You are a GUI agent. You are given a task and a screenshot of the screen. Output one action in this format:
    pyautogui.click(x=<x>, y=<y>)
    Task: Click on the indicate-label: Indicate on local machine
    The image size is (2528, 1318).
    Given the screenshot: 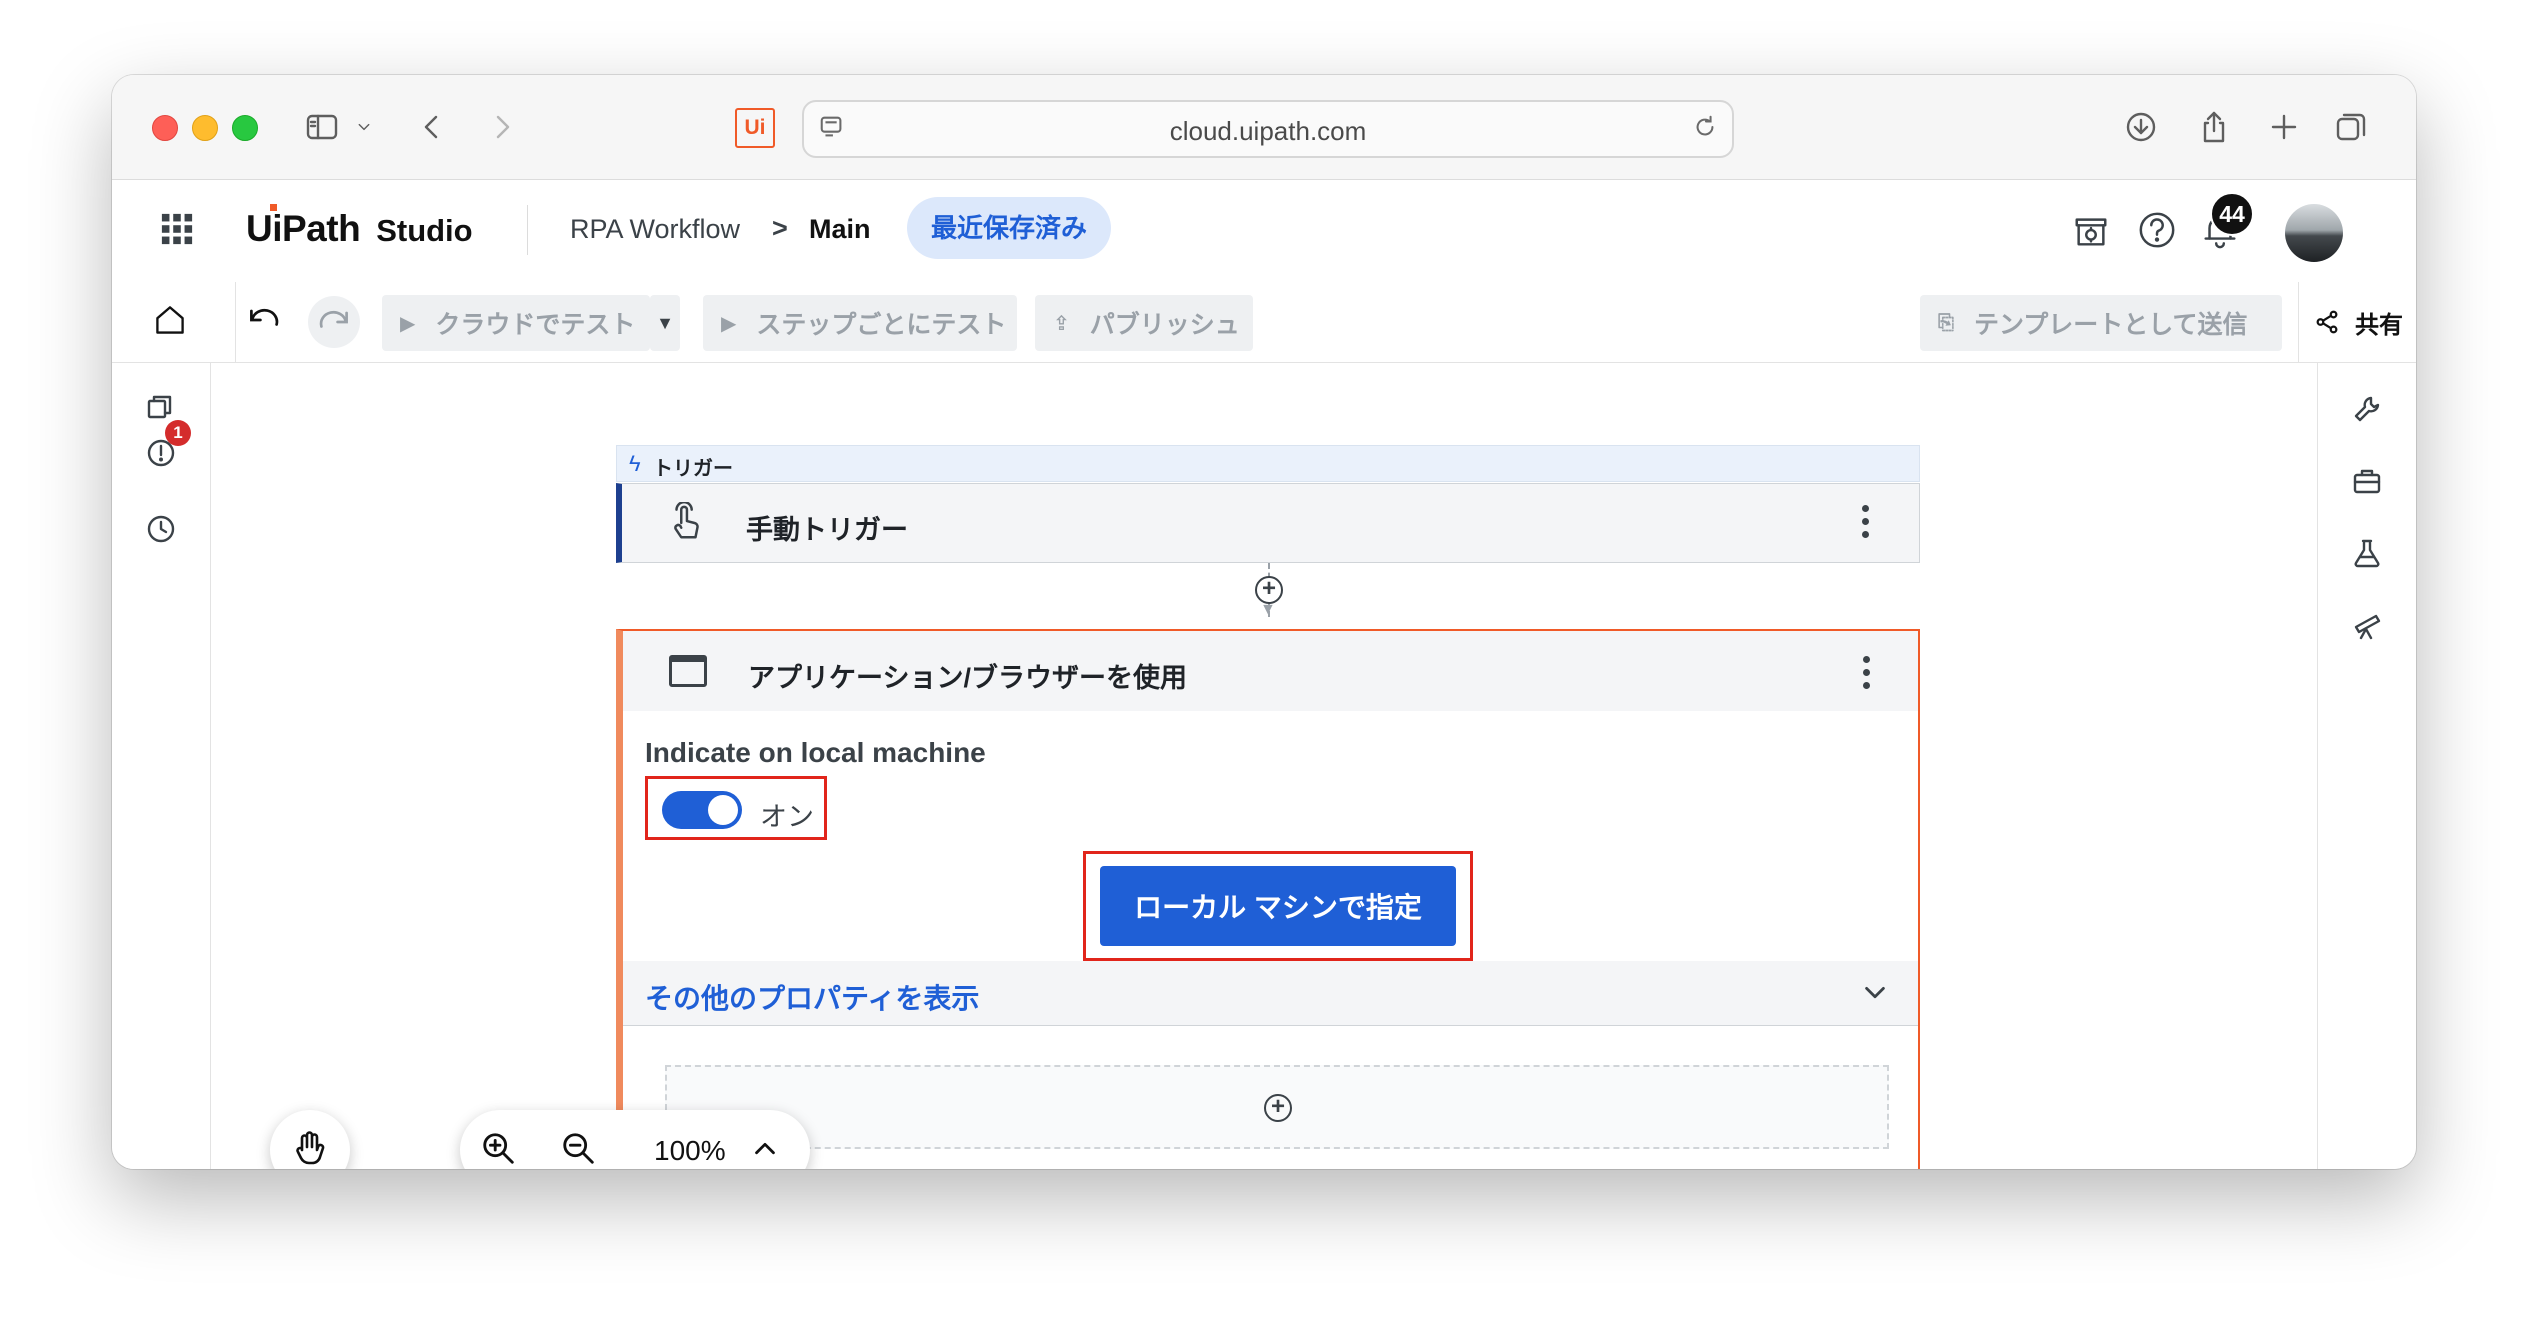 What is the action you would take?
    pyautogui.click(x=815, y=752)
    